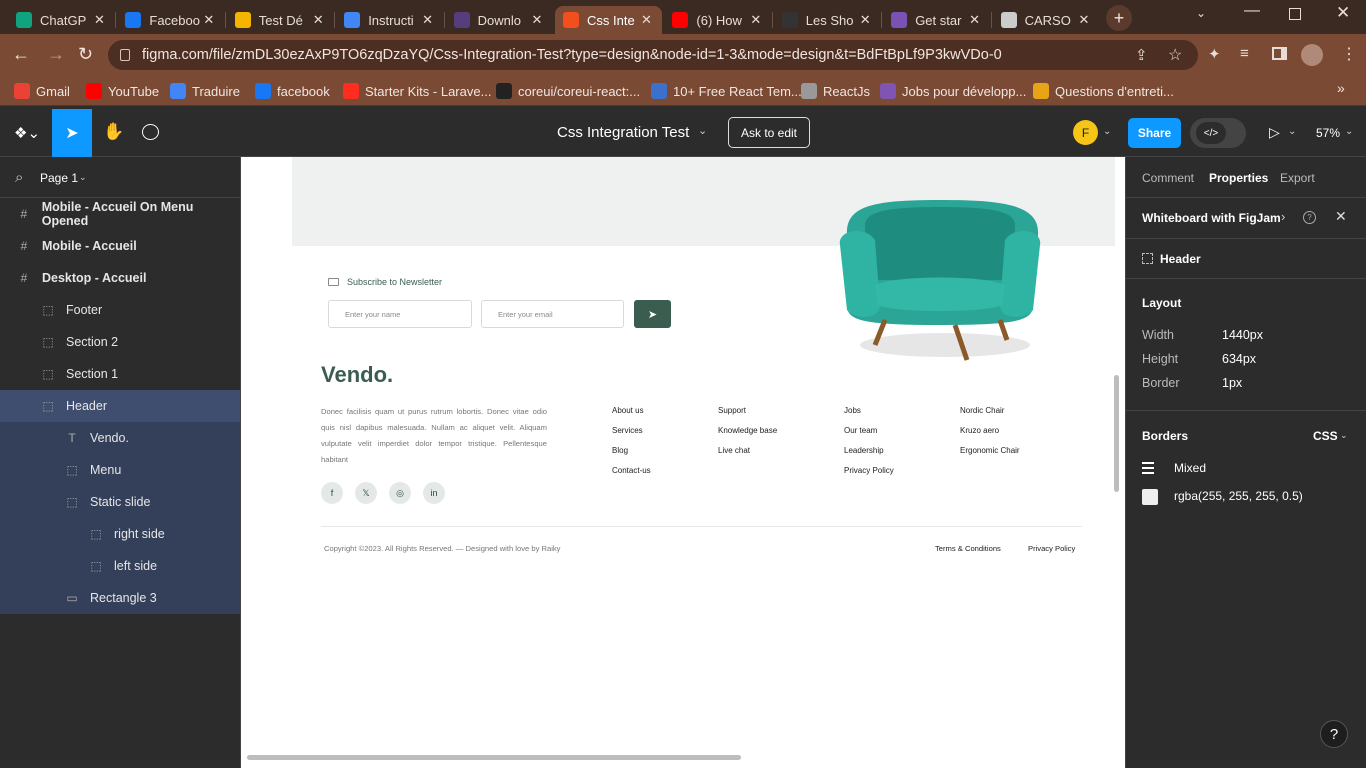 The width and height of the screenshot is (1366, 768). What do you see at coordinates (120, 502) in the screenshot?
I see `layer-item: ⬚ Static slide` at bounding box center [120, 502].